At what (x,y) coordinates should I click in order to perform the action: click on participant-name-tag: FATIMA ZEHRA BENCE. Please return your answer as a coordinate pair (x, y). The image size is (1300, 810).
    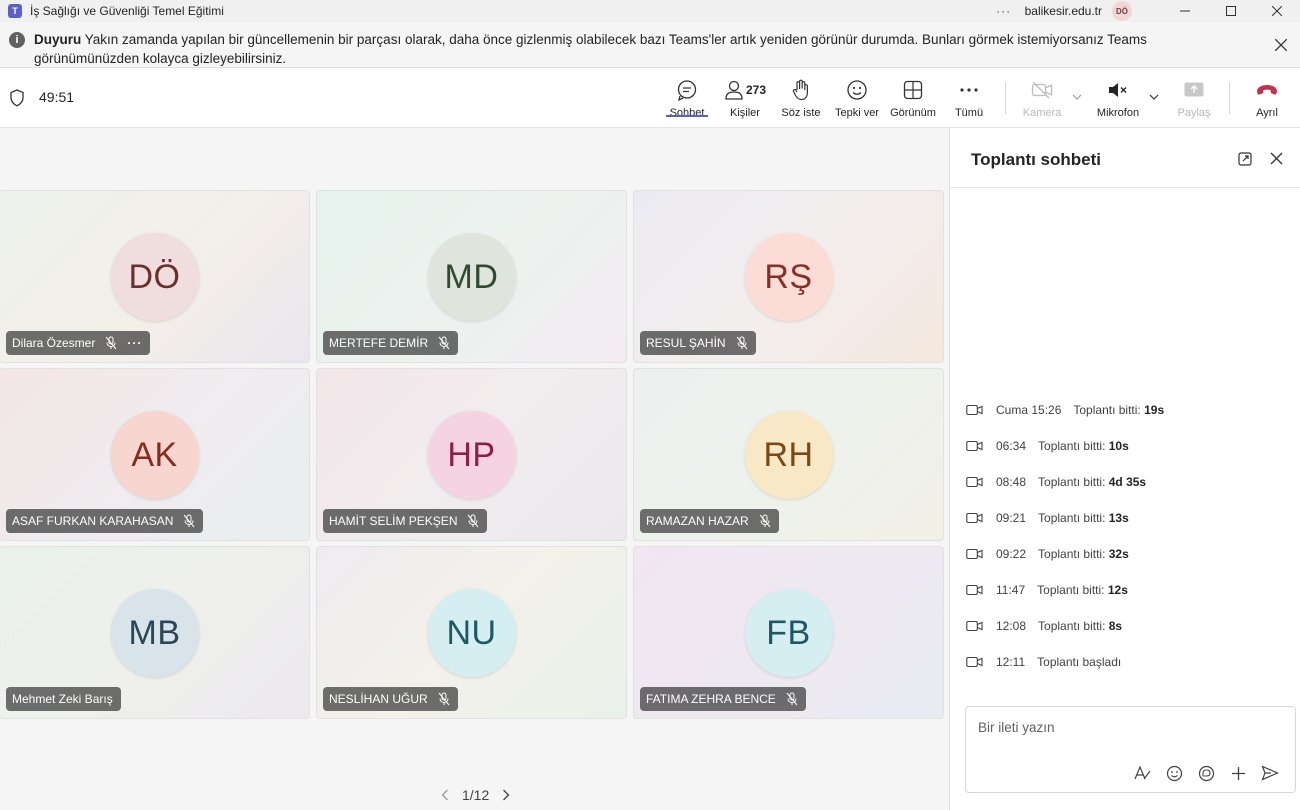
    Looking at the image, I should click on (723, 699).